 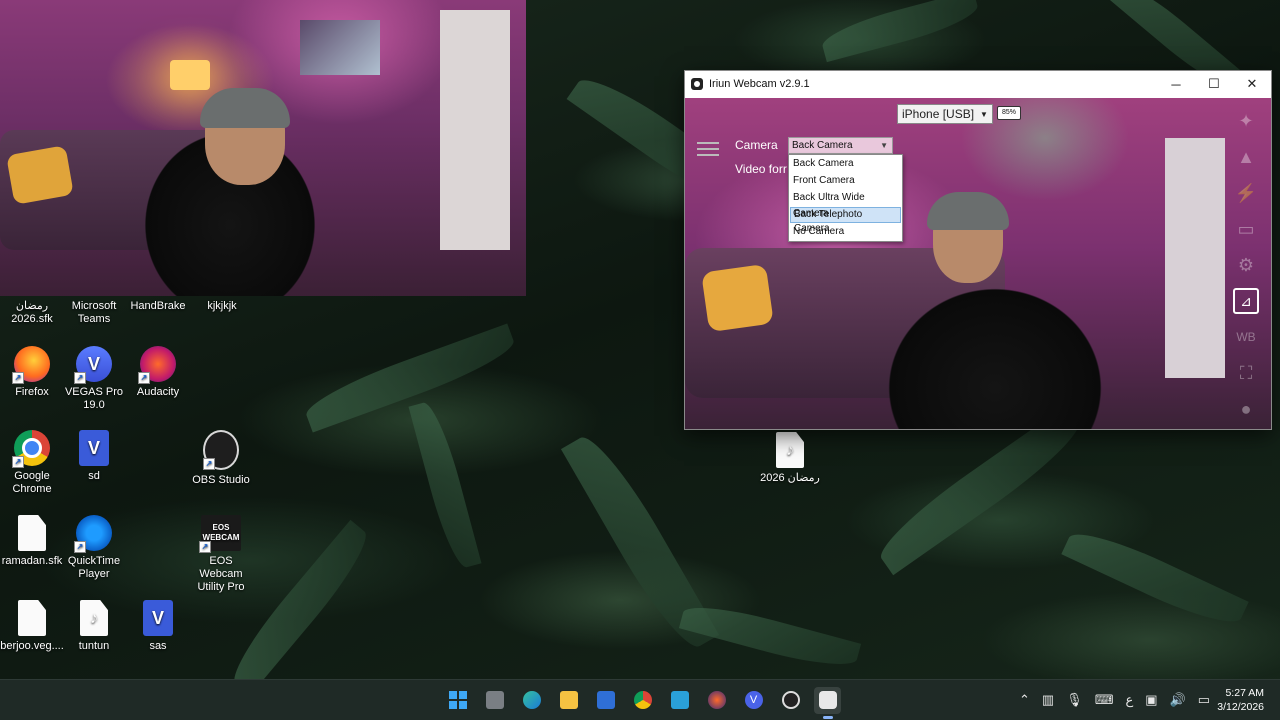 I want to click on system-tray: ⌃ ▥ 🎙 ⌨ ع ▣ 🔊 ▭, so click(x=1114, y=700).